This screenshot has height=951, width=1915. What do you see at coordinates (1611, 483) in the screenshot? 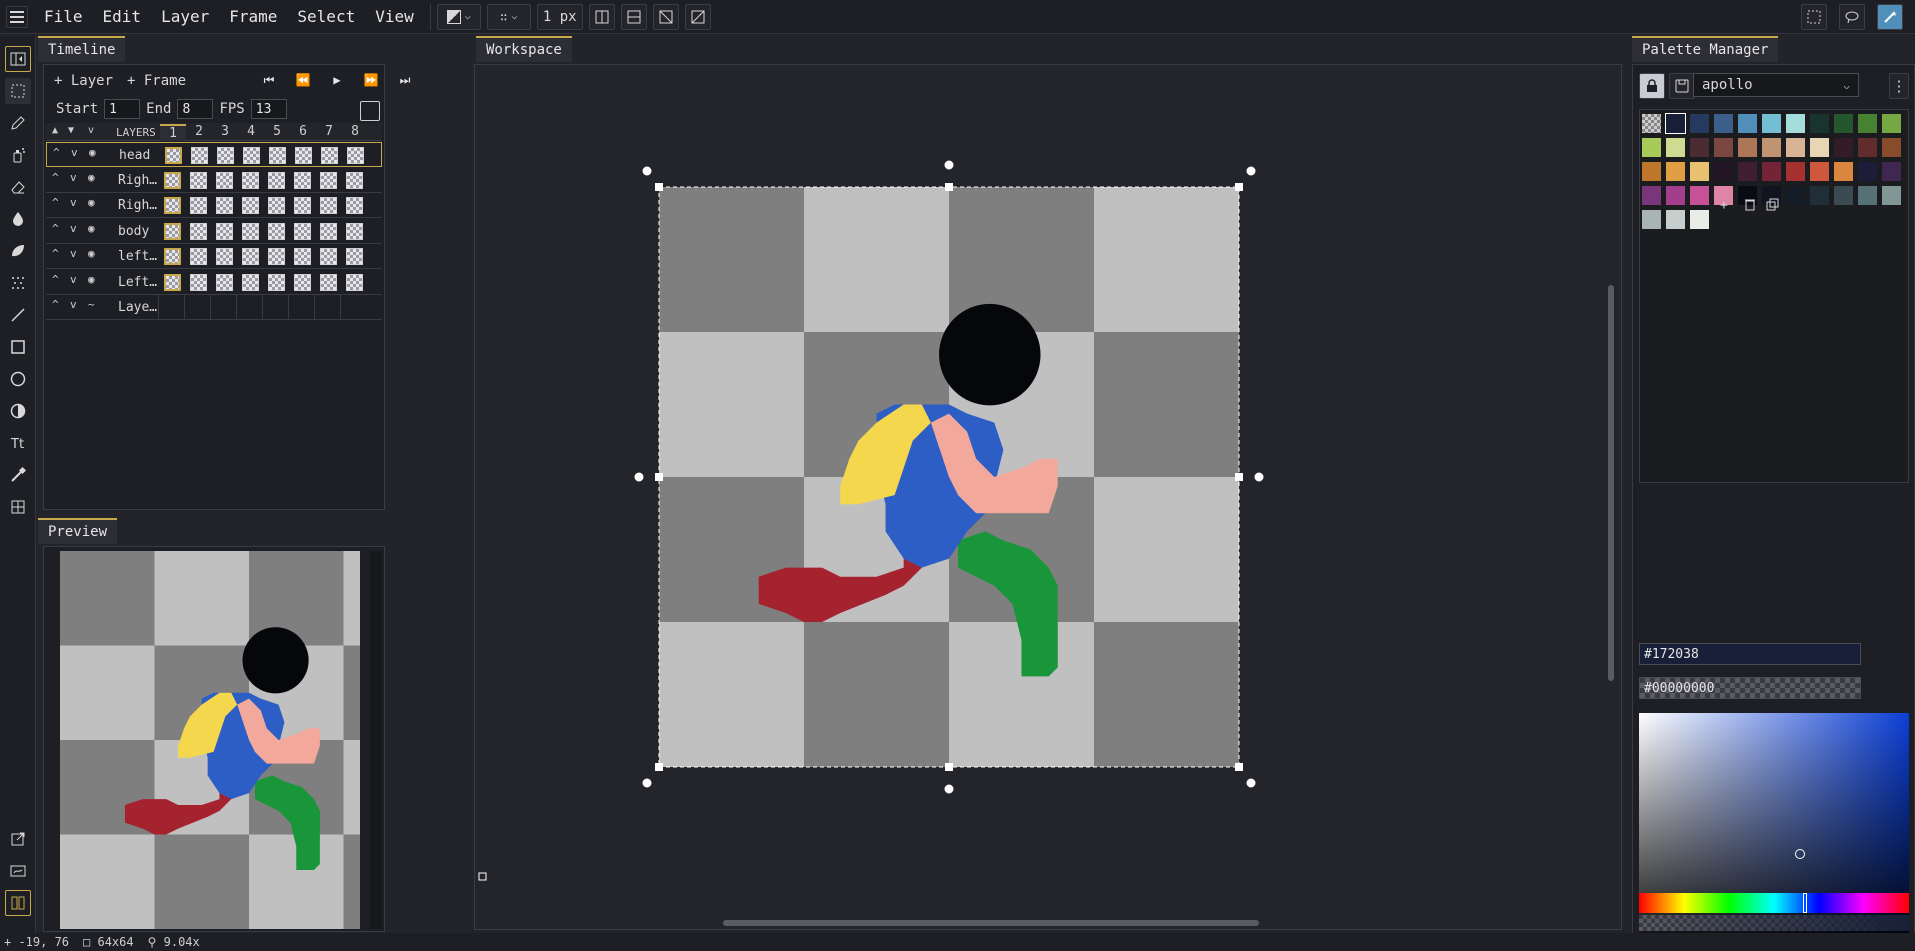
I see `vertical-scrollbar` at bounding box center [1611, 483].